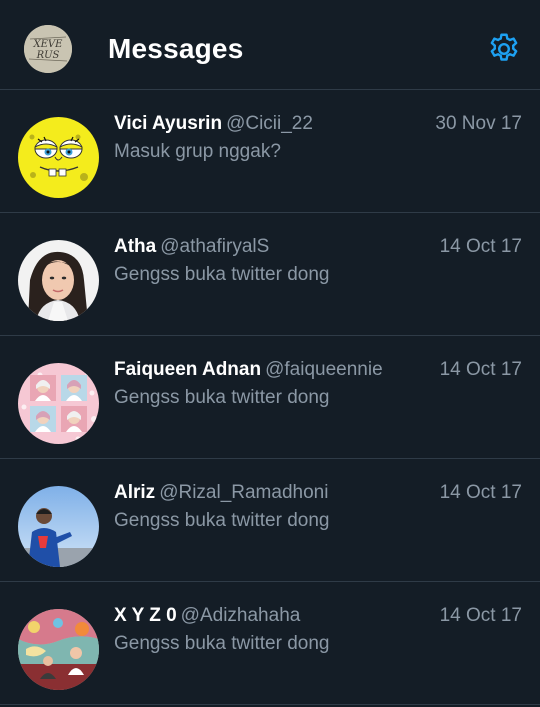  I want to click on name-line: X Y Z 0 @Adizhahaha, so click(247, 616).